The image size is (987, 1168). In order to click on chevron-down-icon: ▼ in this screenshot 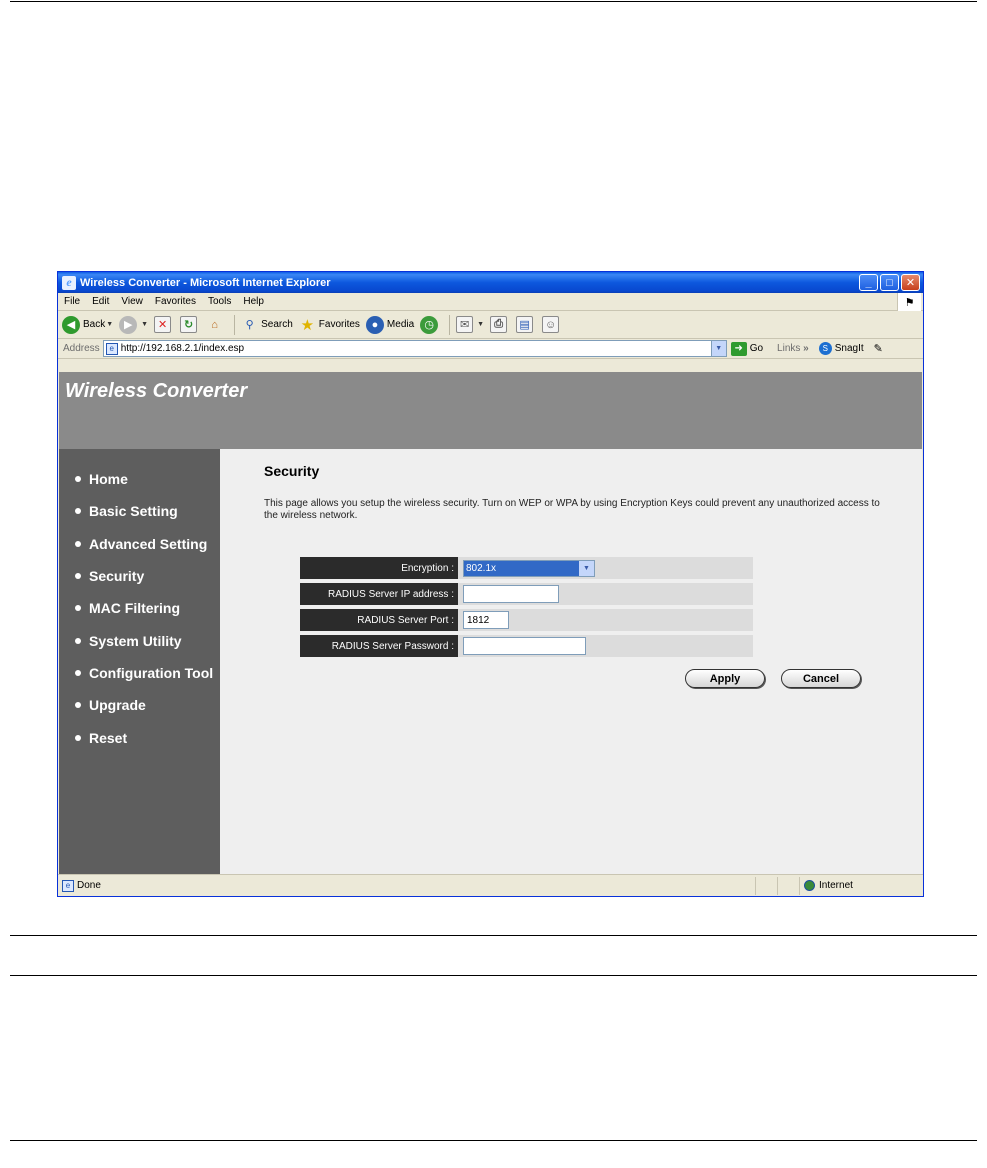, I will do `click(586, 568)`.